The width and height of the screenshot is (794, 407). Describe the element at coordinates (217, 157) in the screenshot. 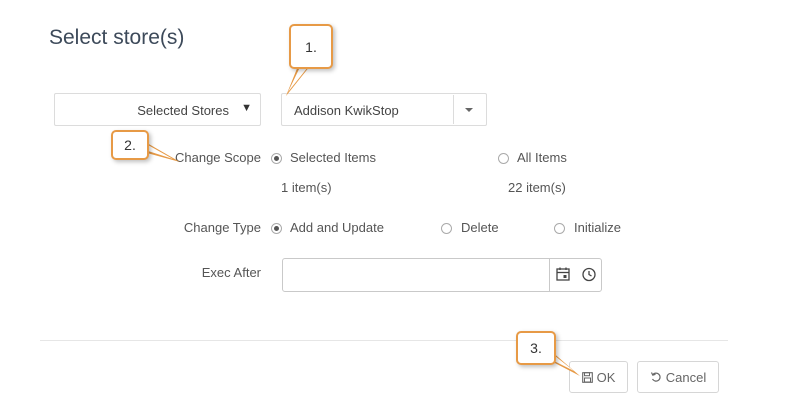

I see `change-scope-label: Change Scope` at that location.